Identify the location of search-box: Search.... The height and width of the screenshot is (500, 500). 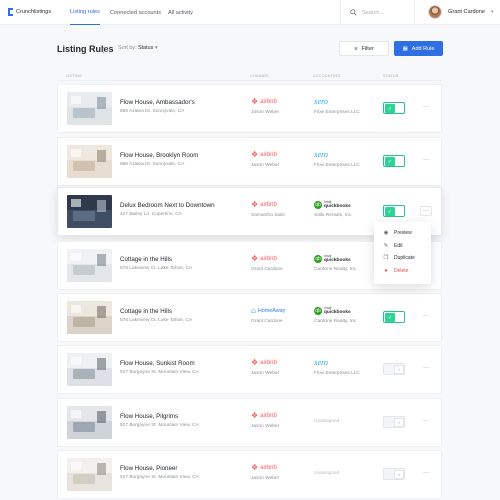
(377, 12).